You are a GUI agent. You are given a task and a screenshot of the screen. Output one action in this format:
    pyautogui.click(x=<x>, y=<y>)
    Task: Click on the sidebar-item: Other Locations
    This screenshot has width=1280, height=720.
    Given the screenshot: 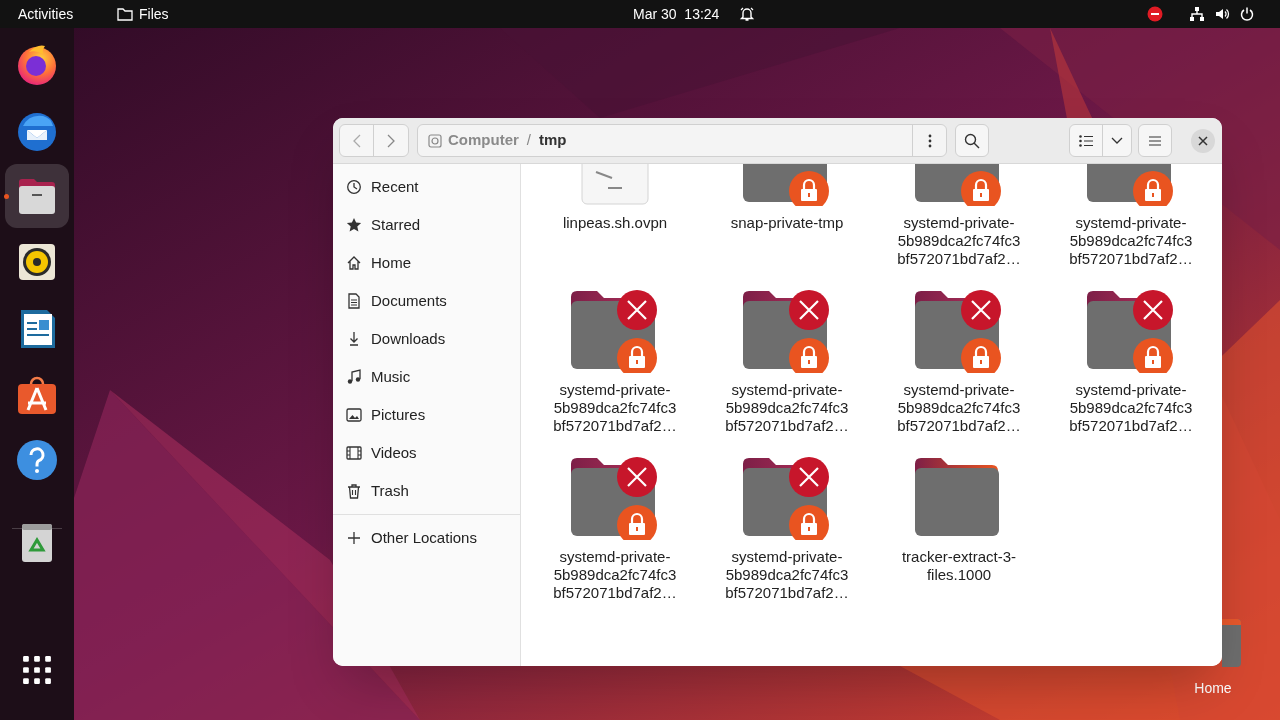 What is the action you would take?
    pyautogui.click(x=426, y=538)
    